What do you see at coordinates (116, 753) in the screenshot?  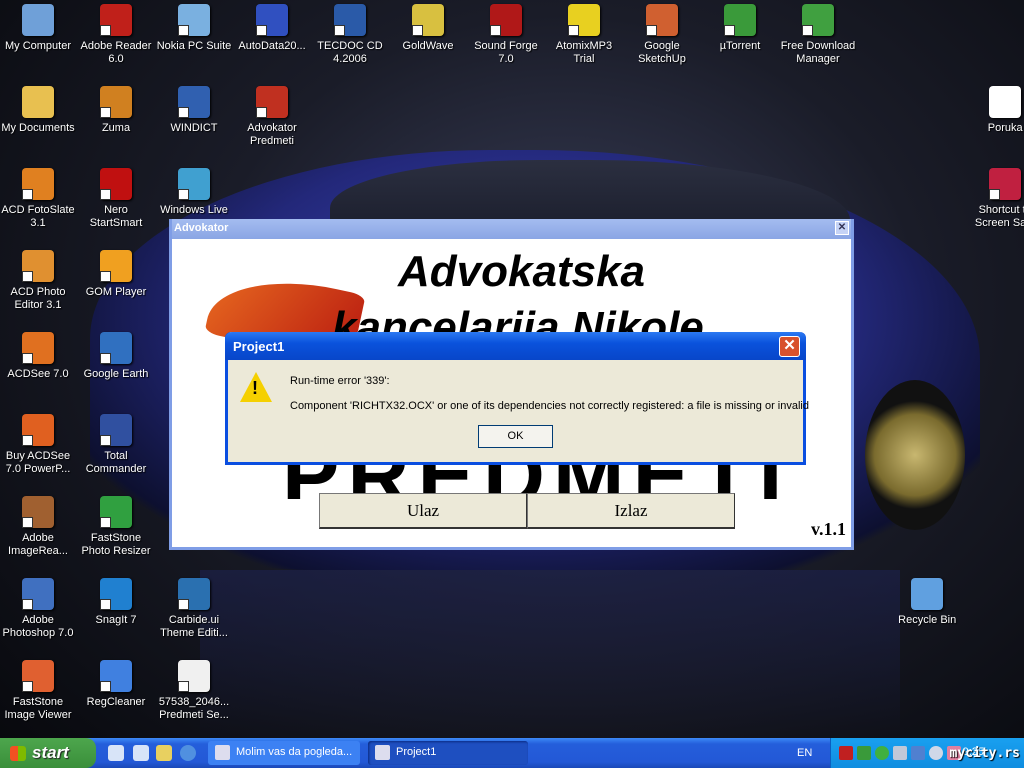 I see `quicklaunch-app-icon` at bounding box center [116, 753].